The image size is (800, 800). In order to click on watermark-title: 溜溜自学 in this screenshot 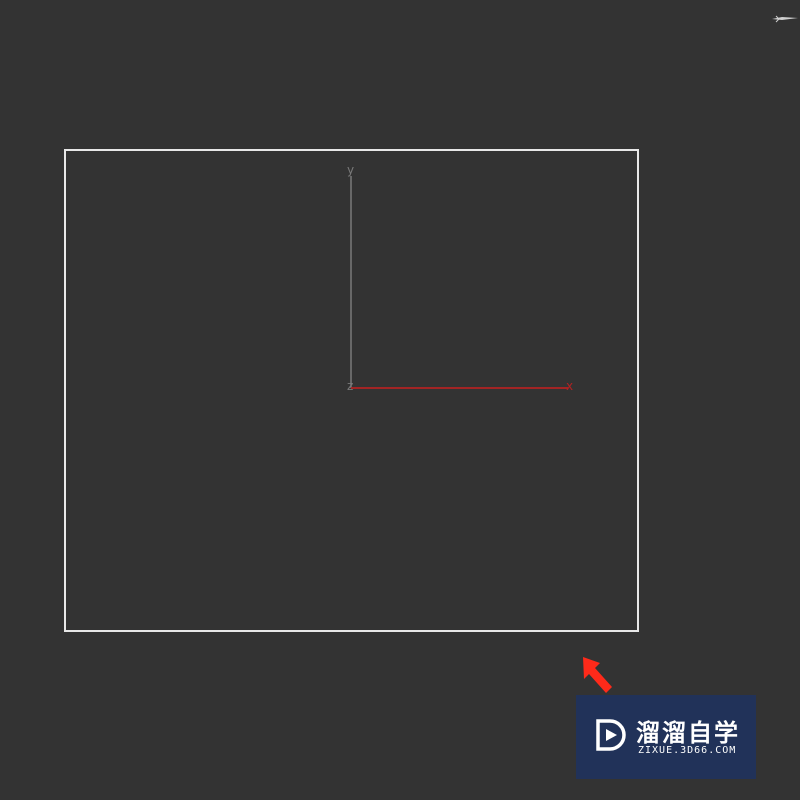, I will do `click(688, 733)`.